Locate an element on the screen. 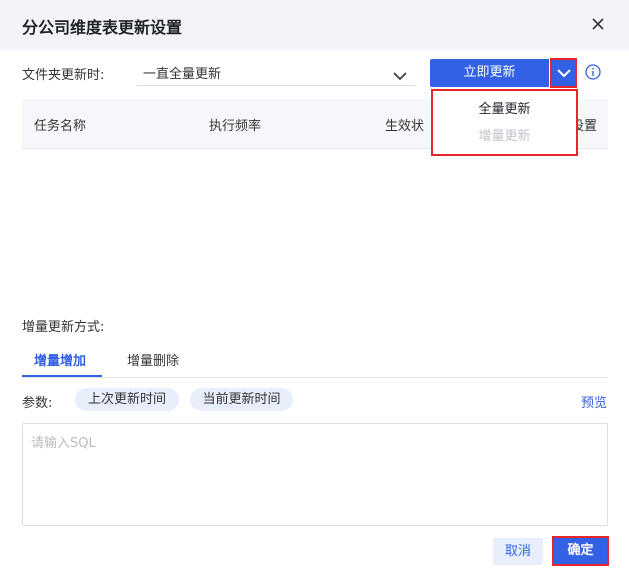 Image resolution: width=629 pixels, height=577 pixels. update-mode-value: 一直全量更新 is located at coordinates (182, 74).